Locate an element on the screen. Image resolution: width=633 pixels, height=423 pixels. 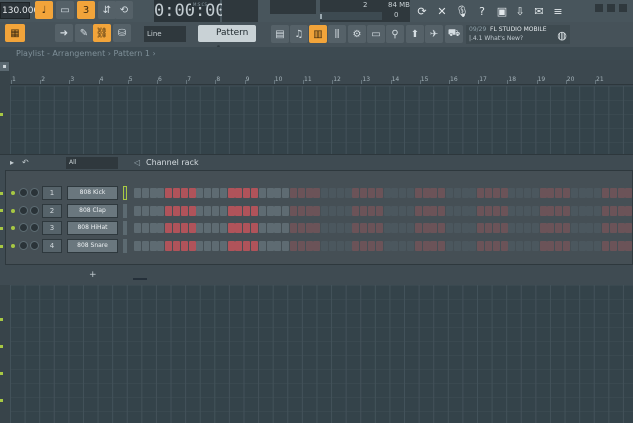
microphone-icon: 🎙 is located at coordinates (462, 11).